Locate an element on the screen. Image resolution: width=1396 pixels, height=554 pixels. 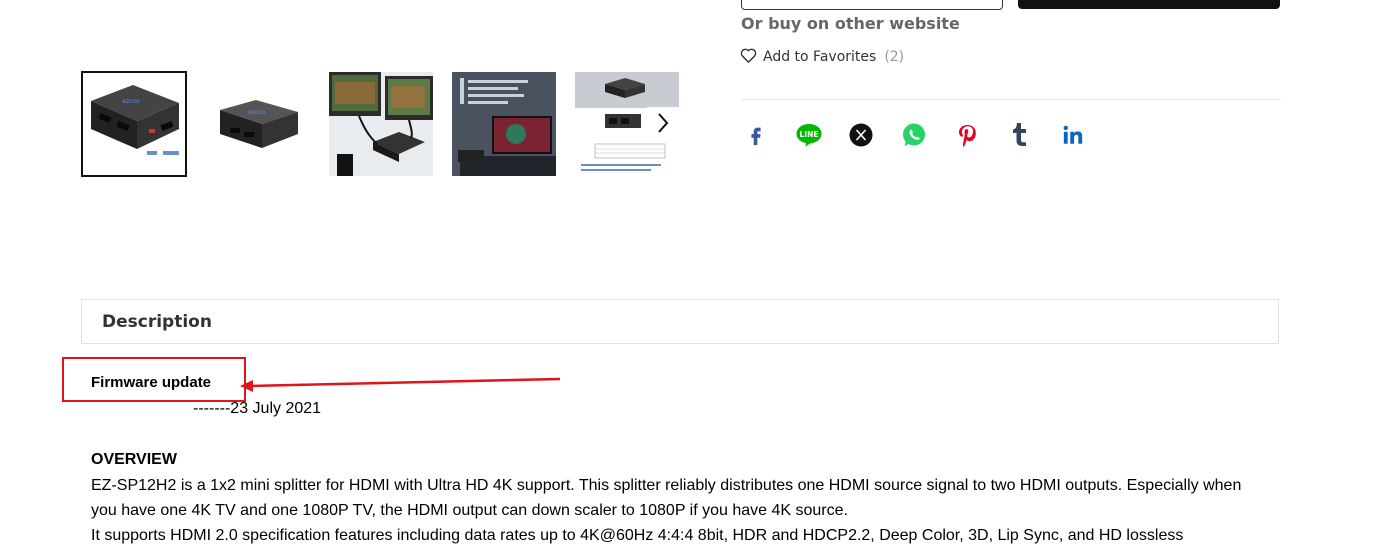
linkedin-icon is located at coordinates (1073, 135).